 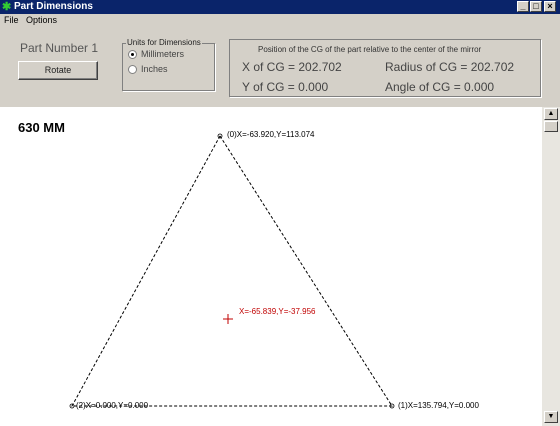 I want to click on angle-of-cg: Angle of CG = 0.000, so click(x=440, y=87).